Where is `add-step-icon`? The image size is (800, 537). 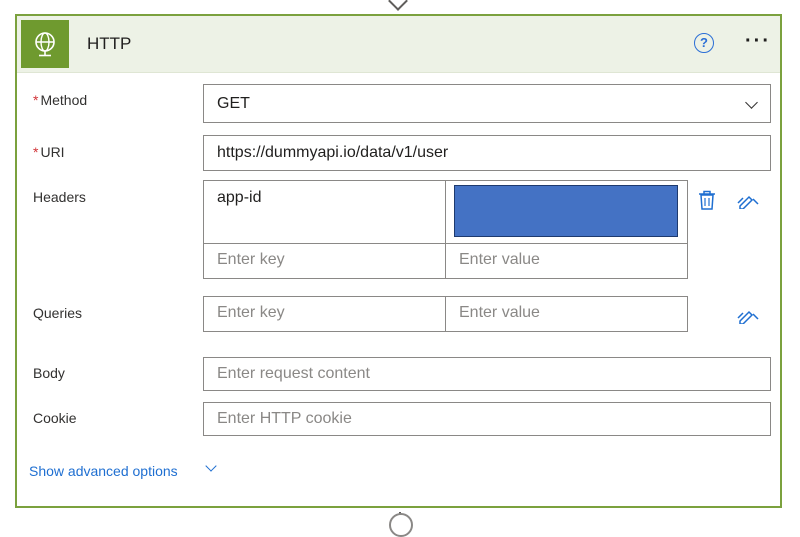
add-step-icon is located at coordinates (401, 525).